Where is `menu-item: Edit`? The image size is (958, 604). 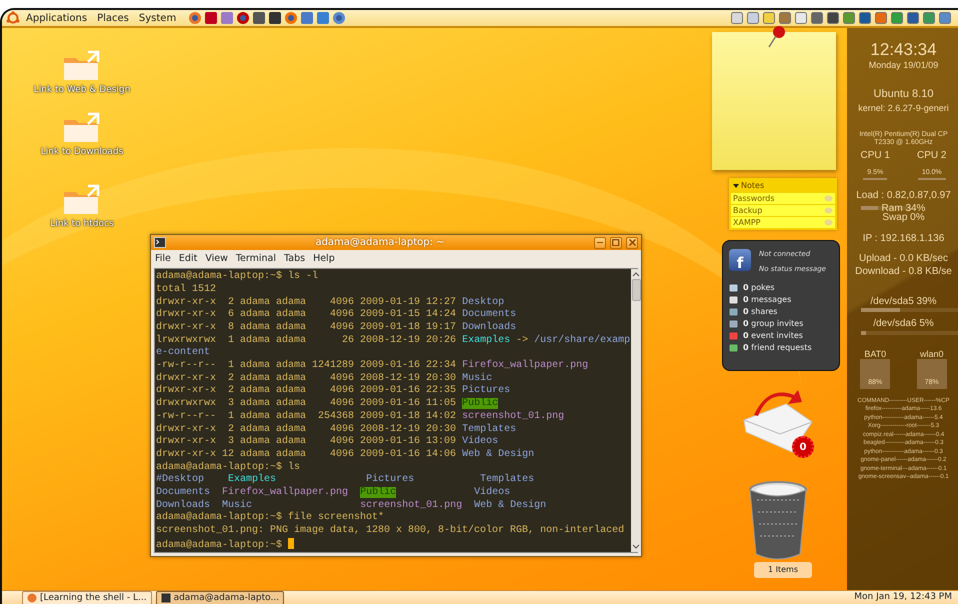
menu-item: Edit is located at coordinates (188, 259).